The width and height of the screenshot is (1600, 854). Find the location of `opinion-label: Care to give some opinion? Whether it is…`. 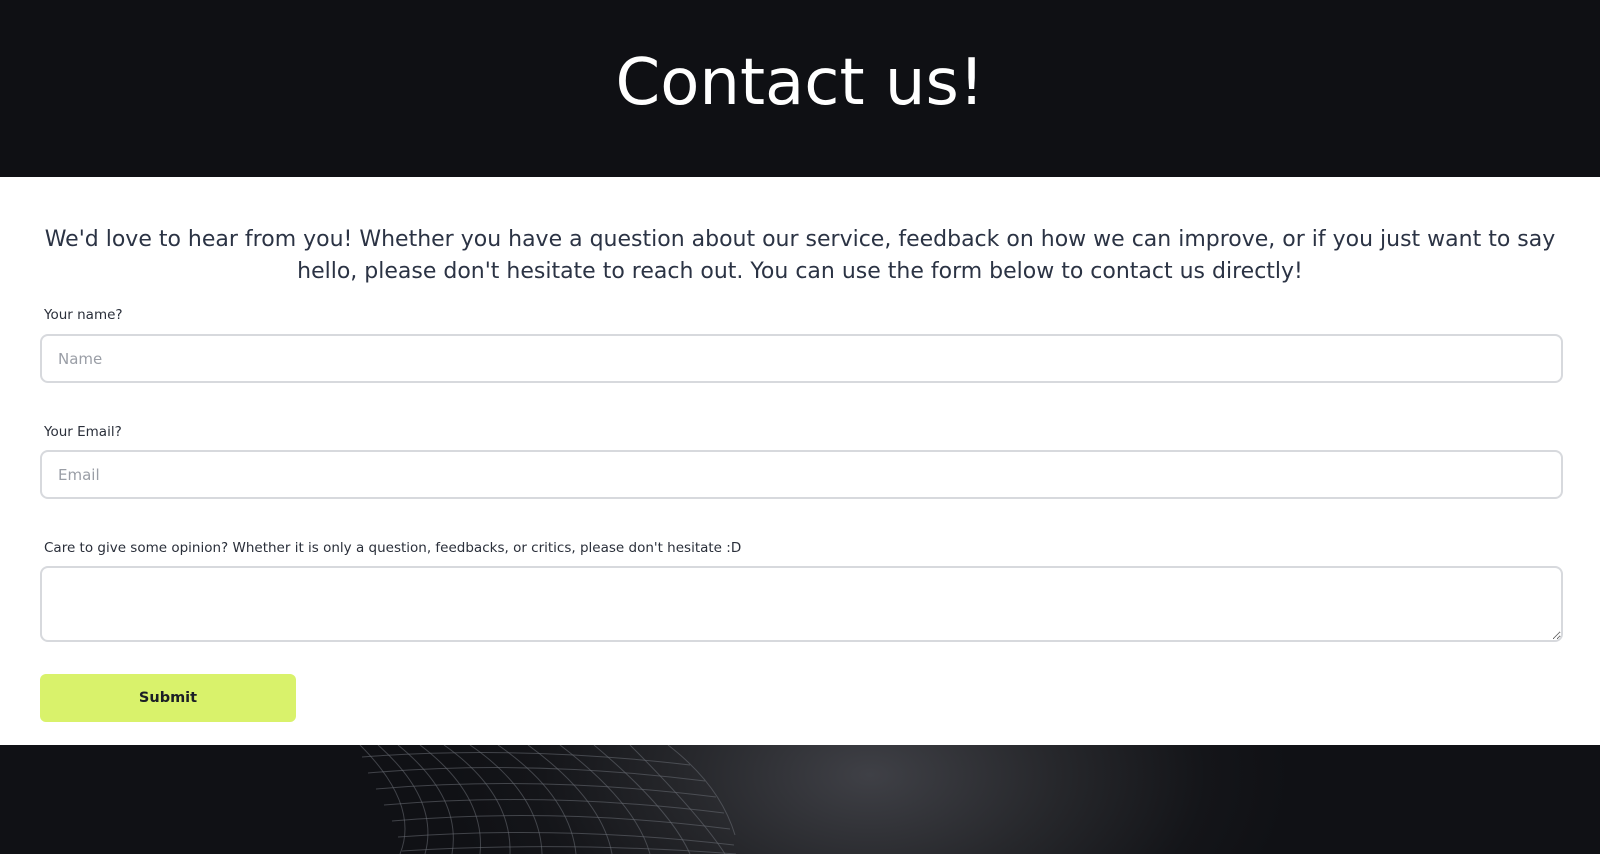

opinion-label: Care to give some opinion? Whether it is… is located at coordinates (393, 548).